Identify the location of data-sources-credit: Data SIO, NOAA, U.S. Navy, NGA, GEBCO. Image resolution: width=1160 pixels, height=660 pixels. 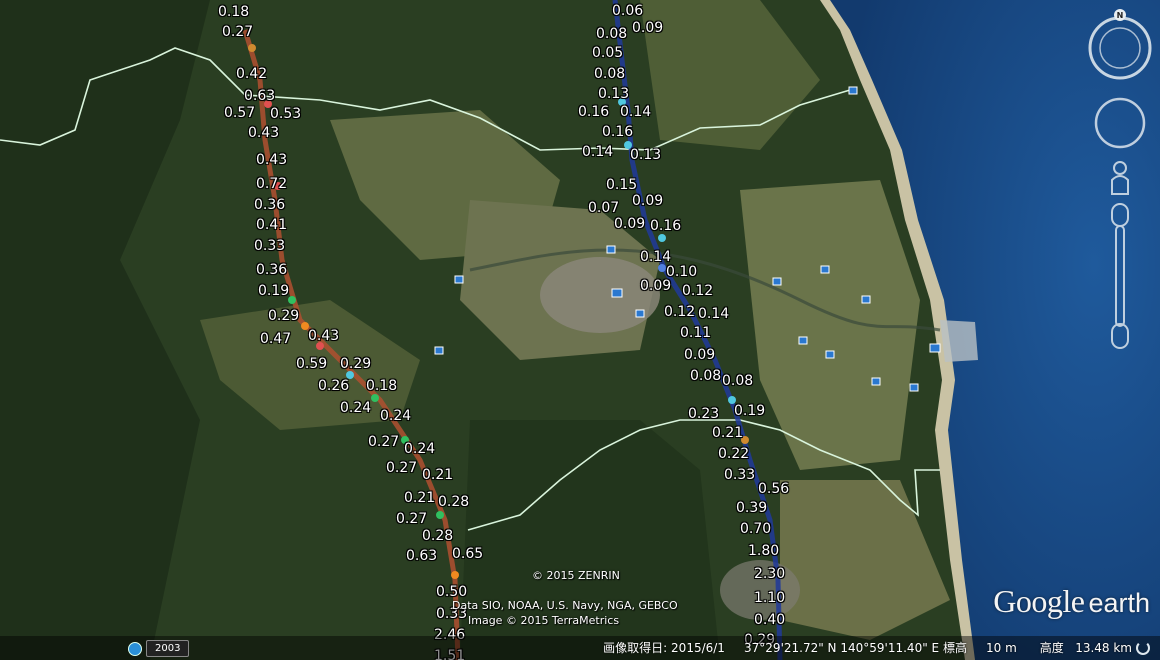
(565, 605).